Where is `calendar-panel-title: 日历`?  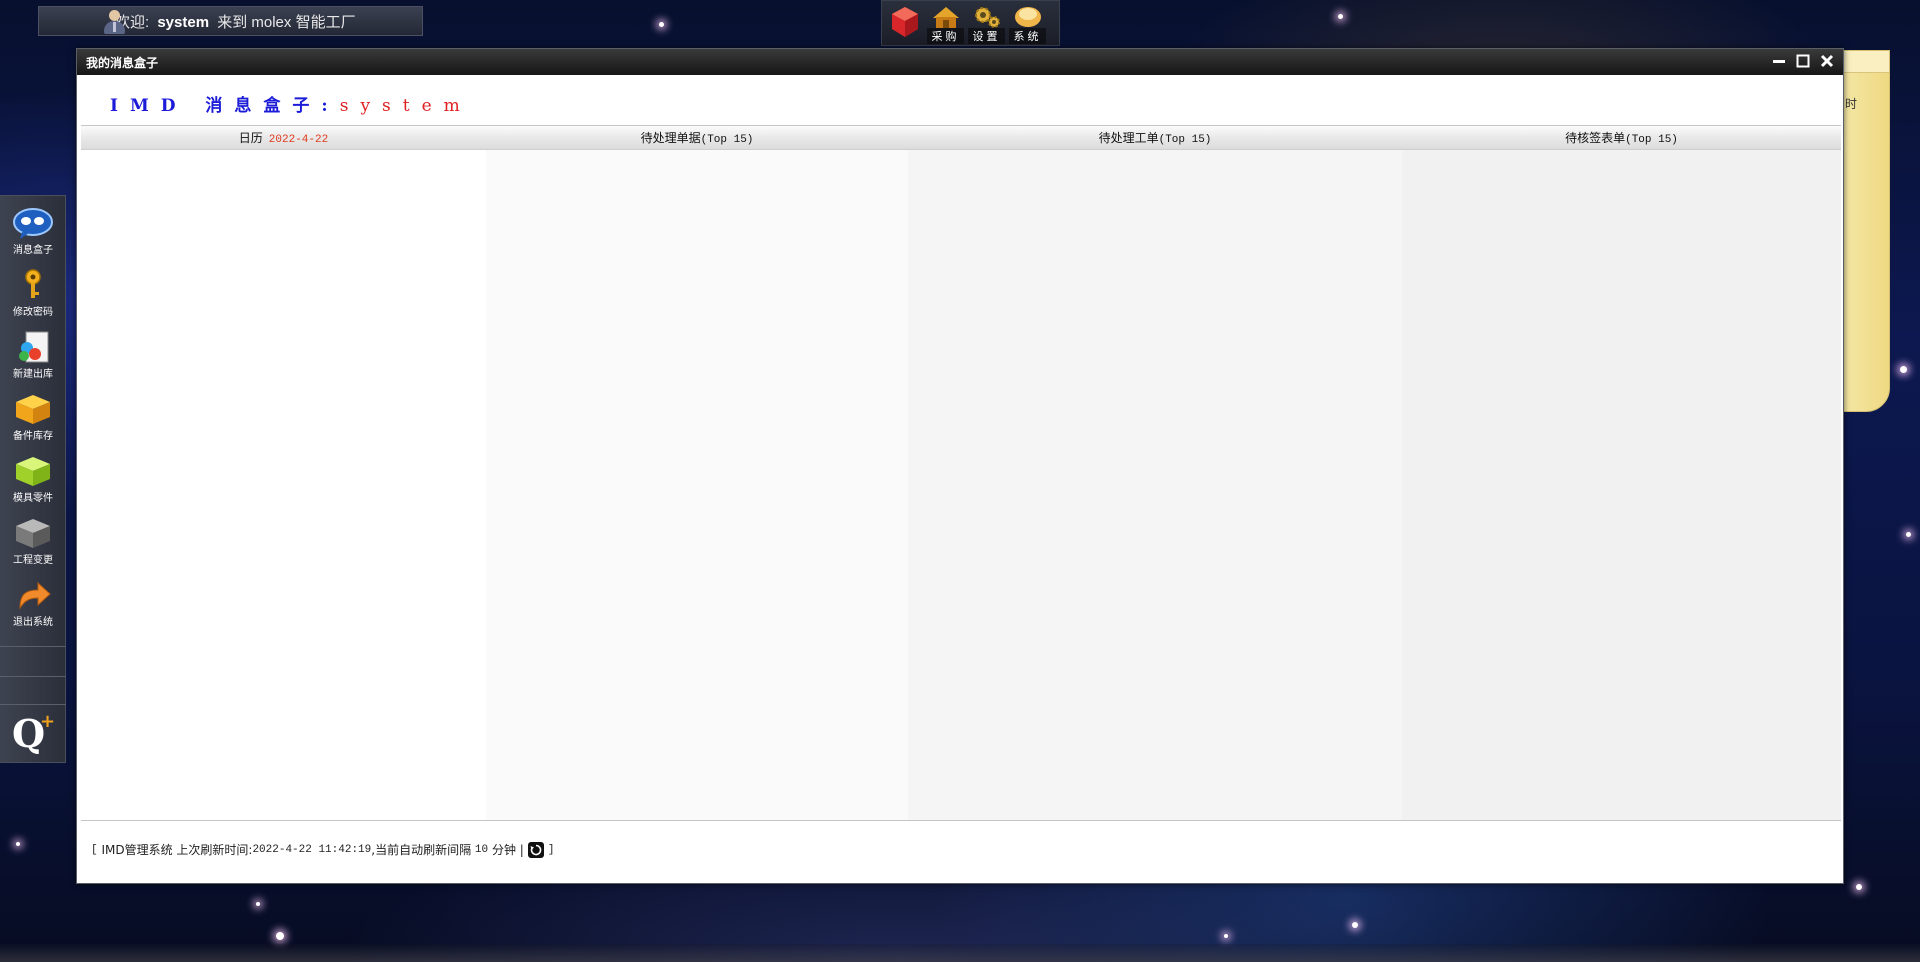 calendar-panel-title: 日历 is located at coordinates (250, 138).